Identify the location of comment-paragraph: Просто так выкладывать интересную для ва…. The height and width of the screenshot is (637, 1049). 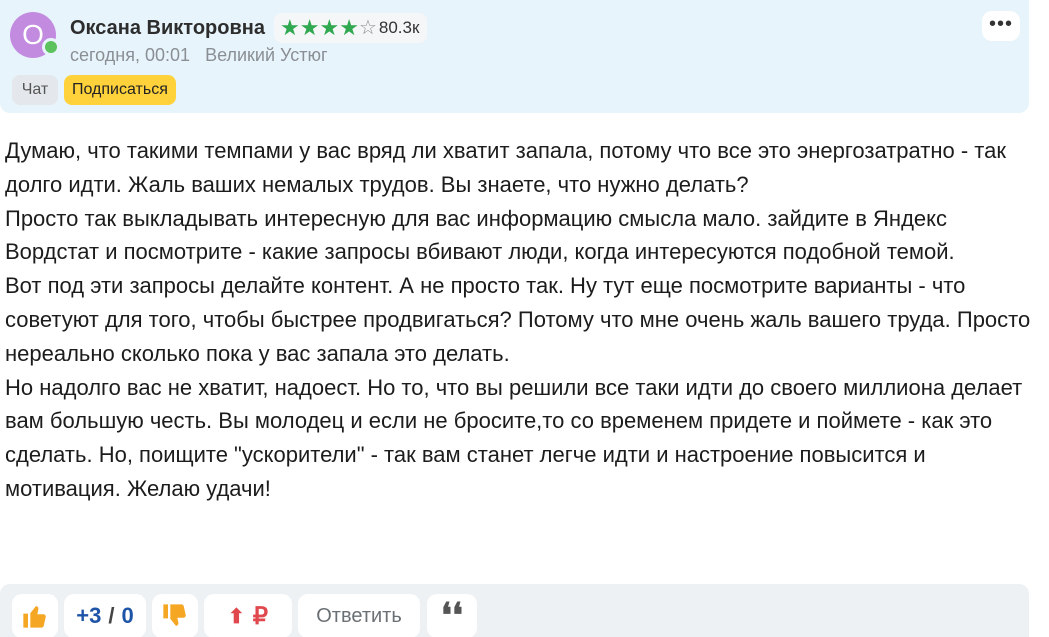
(480, 235).